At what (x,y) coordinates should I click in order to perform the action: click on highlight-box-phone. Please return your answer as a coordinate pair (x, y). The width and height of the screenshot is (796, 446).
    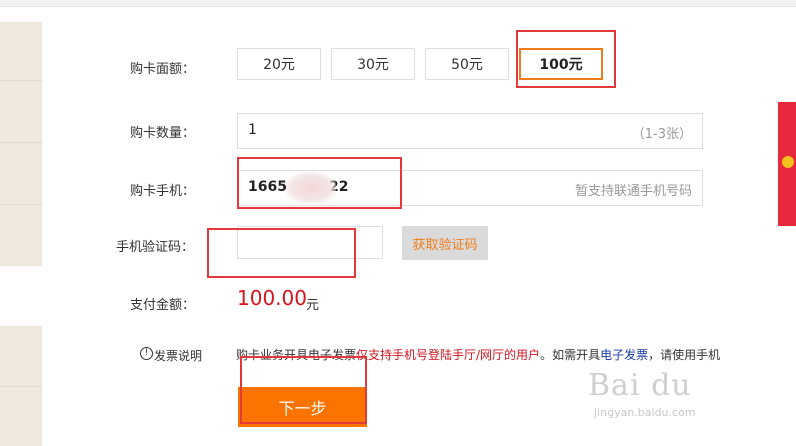
    Looking at the image, I should click on (319, 183).